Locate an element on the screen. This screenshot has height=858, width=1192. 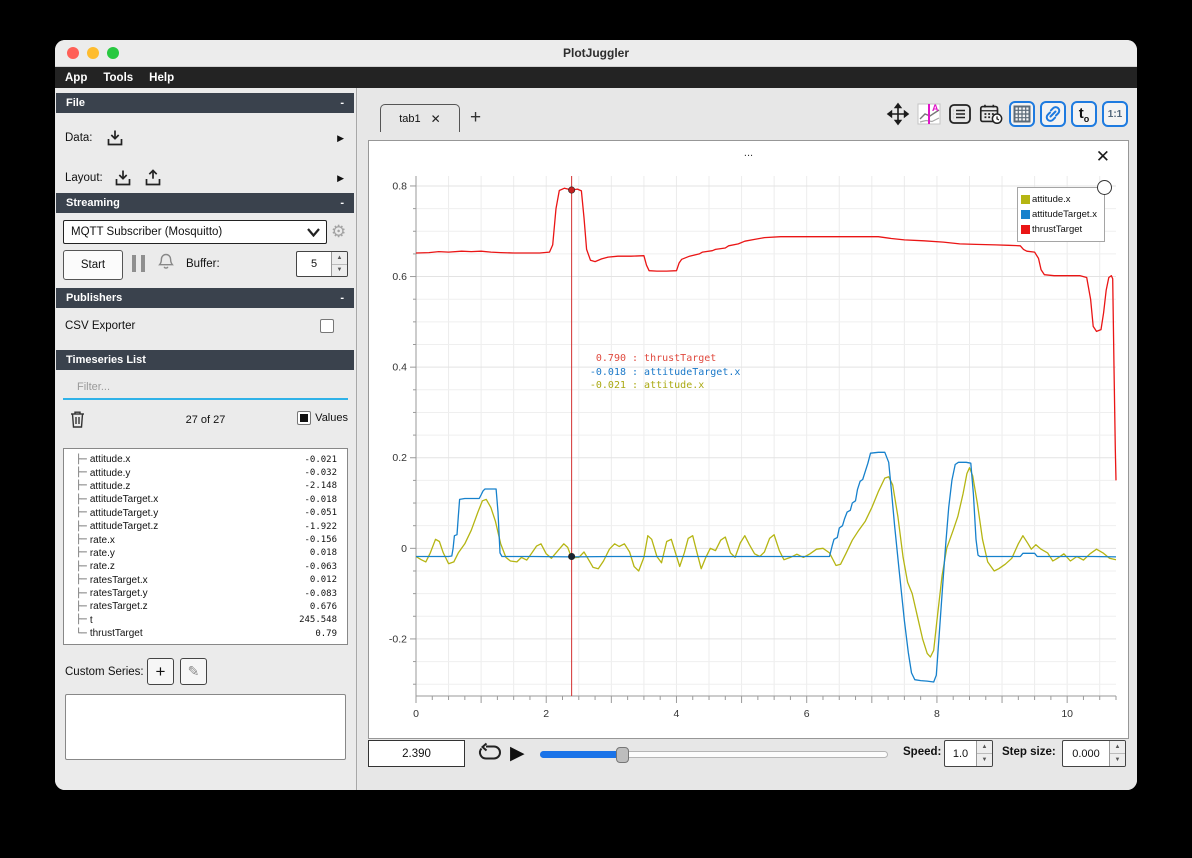
start-button: Start is located at coordinates (93, 265).